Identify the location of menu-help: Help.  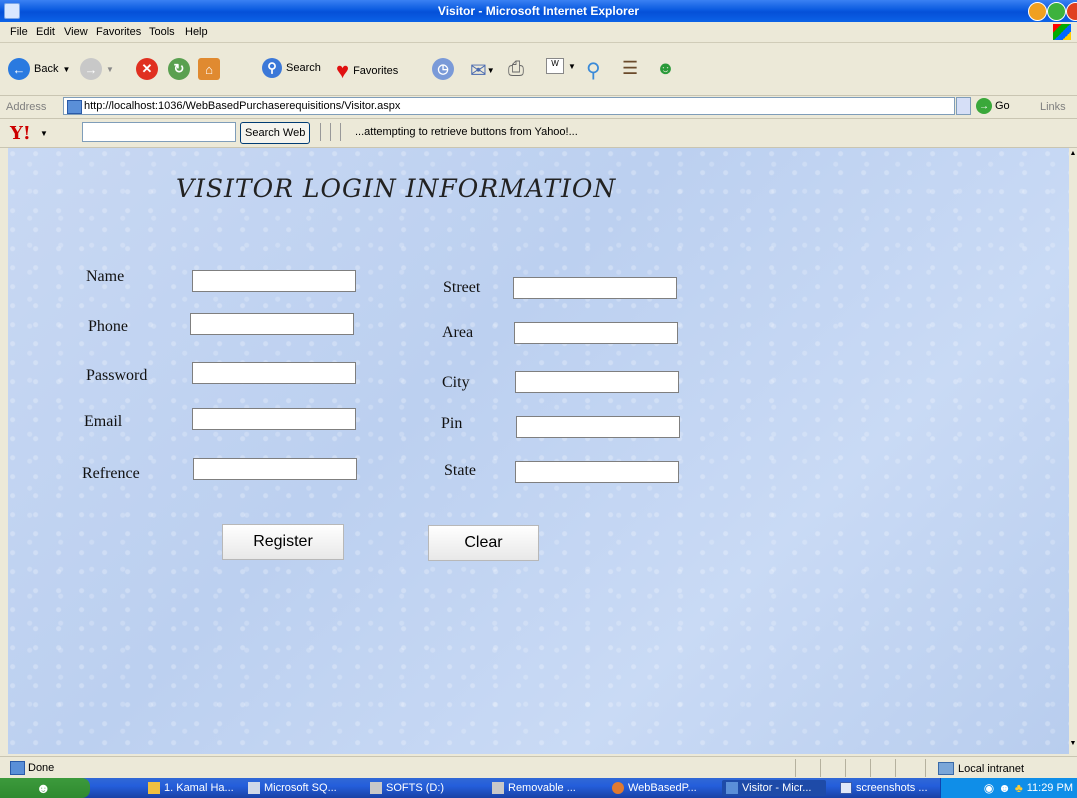
(196, 32).